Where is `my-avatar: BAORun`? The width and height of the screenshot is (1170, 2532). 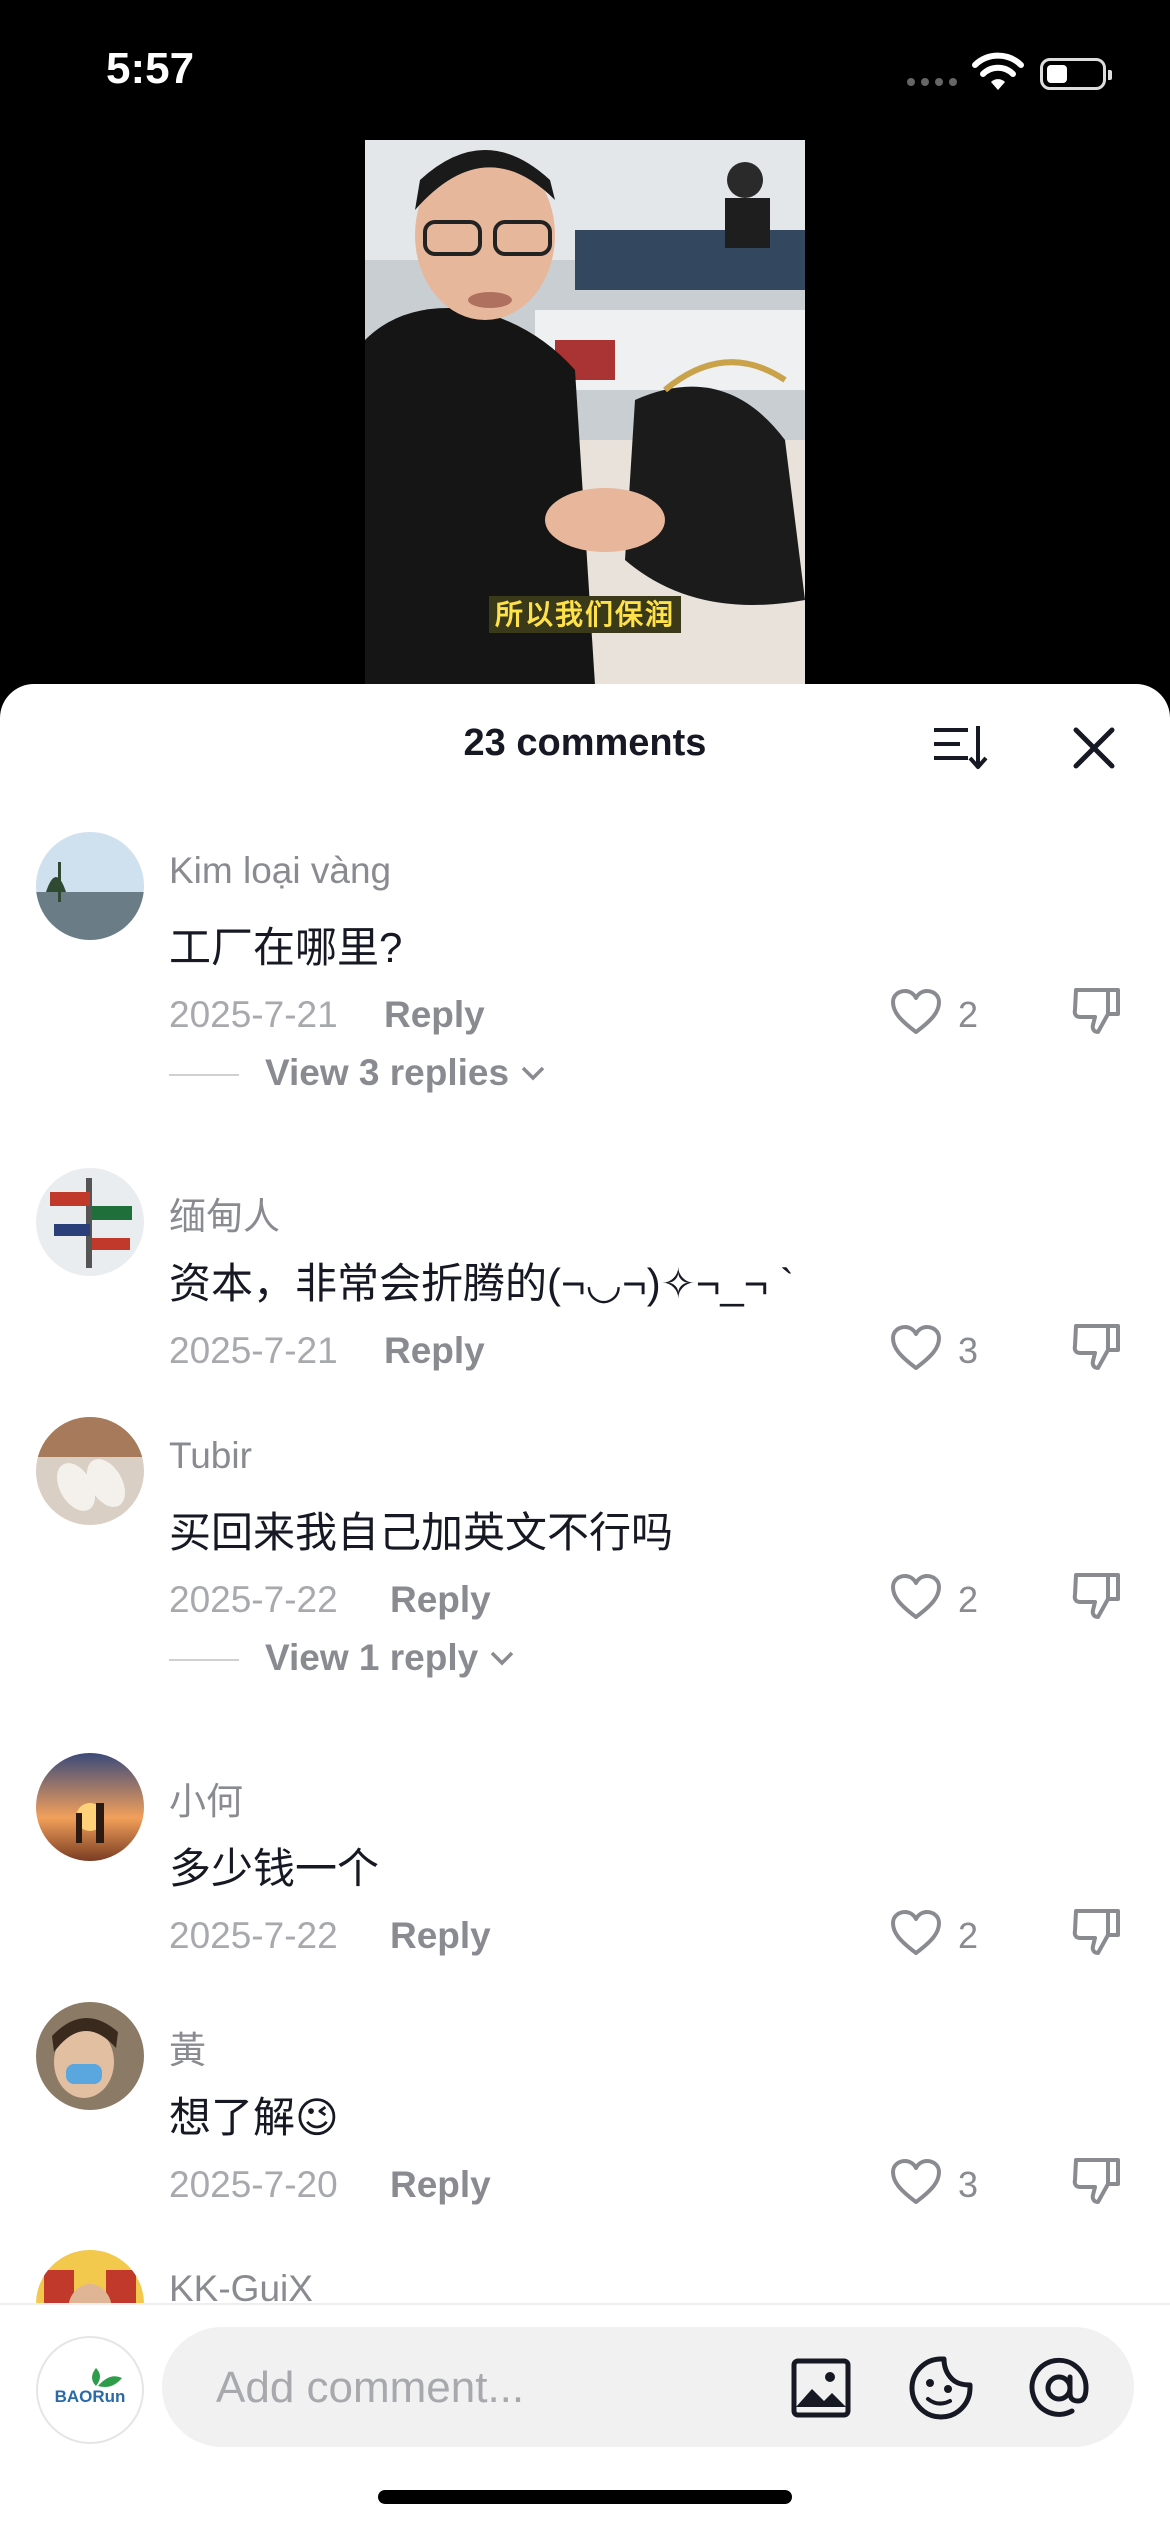 my-avatar: BAORun is located at coordinates (90, 2390).